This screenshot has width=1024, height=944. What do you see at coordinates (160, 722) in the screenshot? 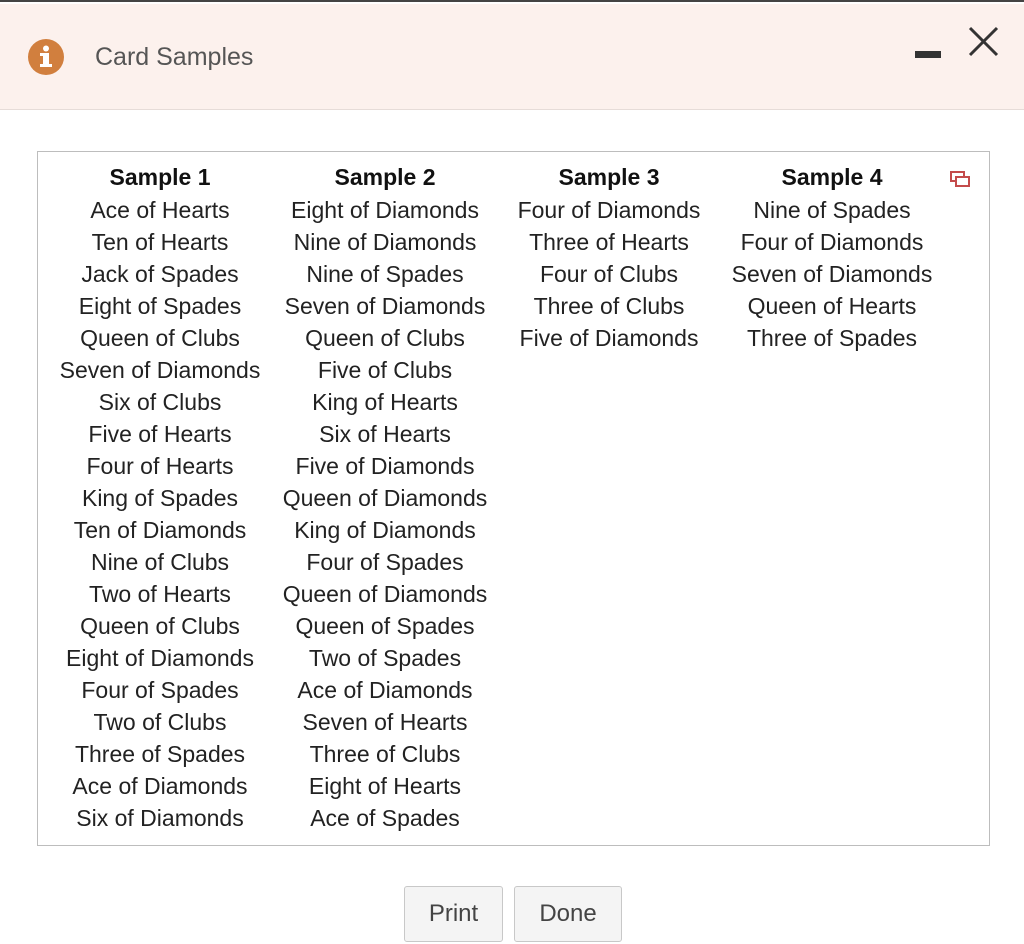
I see `table-cell: Two of Clubs` at bounding box center [160, 722].